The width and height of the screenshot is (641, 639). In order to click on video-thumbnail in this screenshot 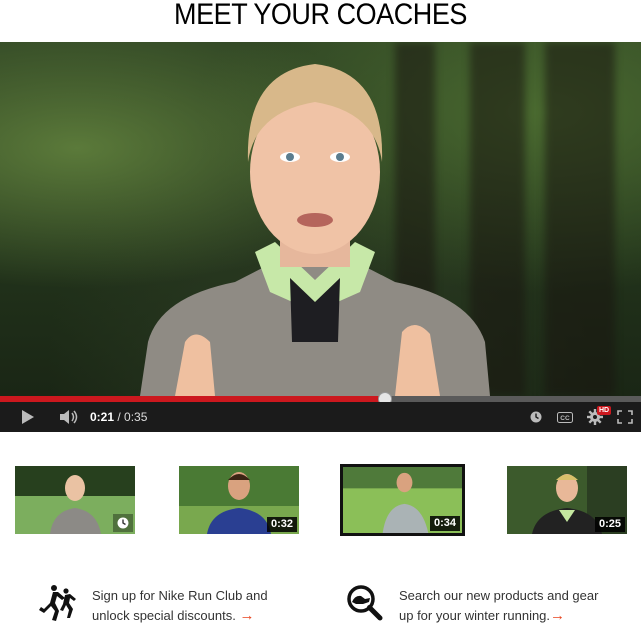, I will do `click(75, 500)`.